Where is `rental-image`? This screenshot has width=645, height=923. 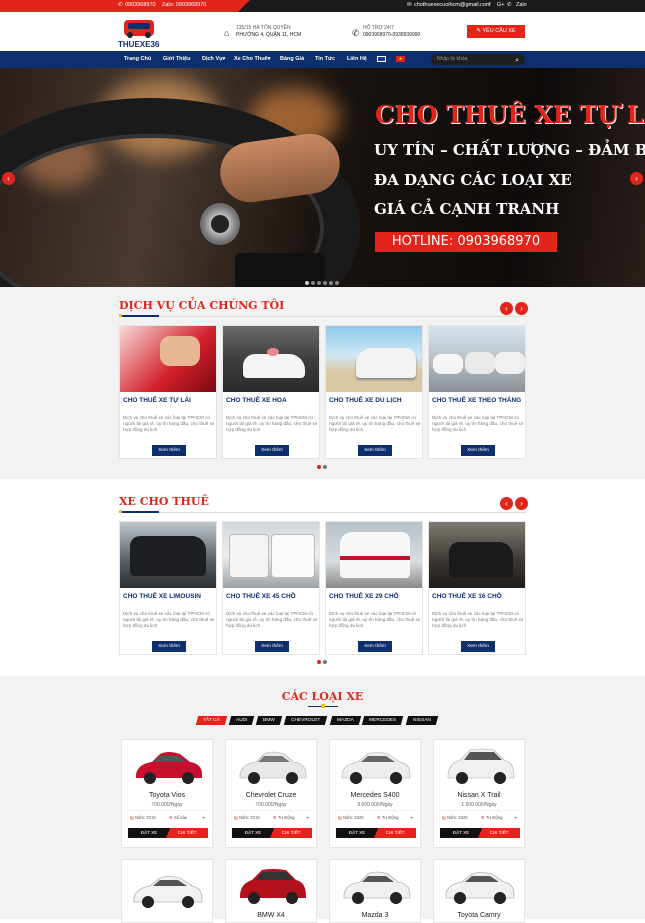 rental-image is located at coordinates (271, 555).